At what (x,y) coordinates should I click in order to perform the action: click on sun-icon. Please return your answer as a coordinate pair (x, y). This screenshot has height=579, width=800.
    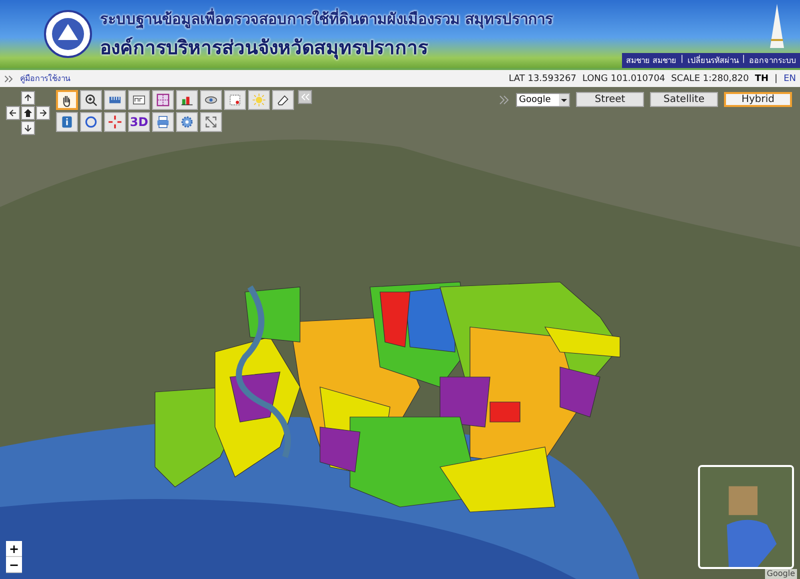
    Looking at the image, I should click on (259, 100).